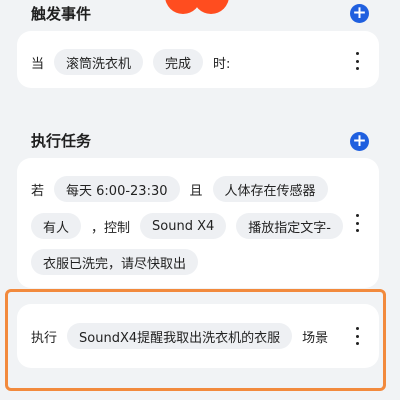 The height and width of the screenshot is (400, 400). I want to click on trigger-more-icon, so click(357, 61).